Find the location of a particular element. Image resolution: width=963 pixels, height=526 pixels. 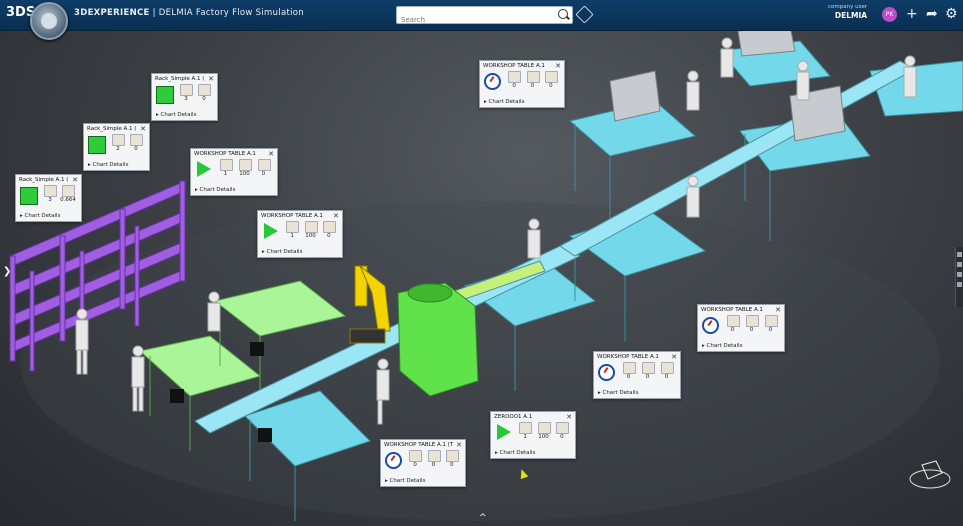

stat-value: 3 is located at coordinates (186, 99).